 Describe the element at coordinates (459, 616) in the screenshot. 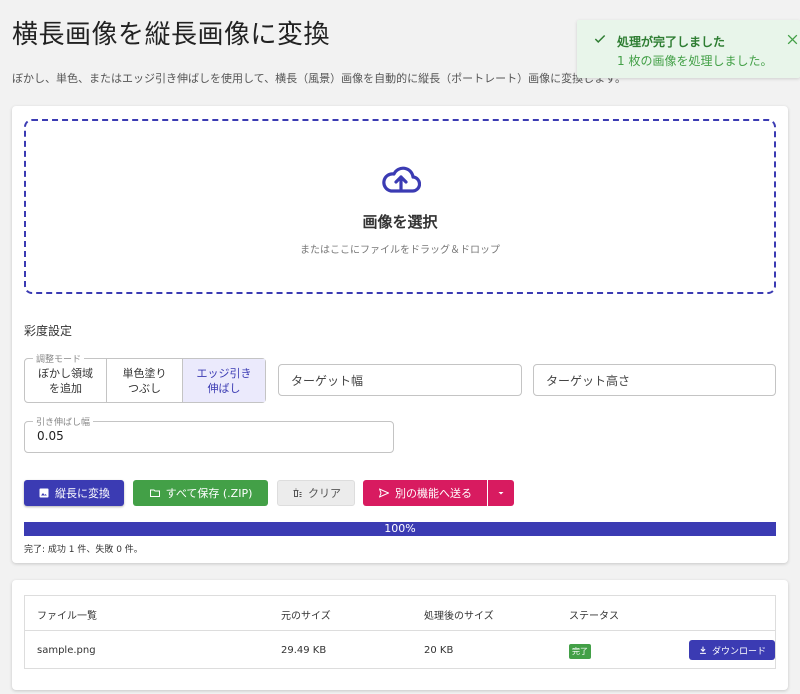

I see `header-processed-size: 処理後のサイズ` at that location.